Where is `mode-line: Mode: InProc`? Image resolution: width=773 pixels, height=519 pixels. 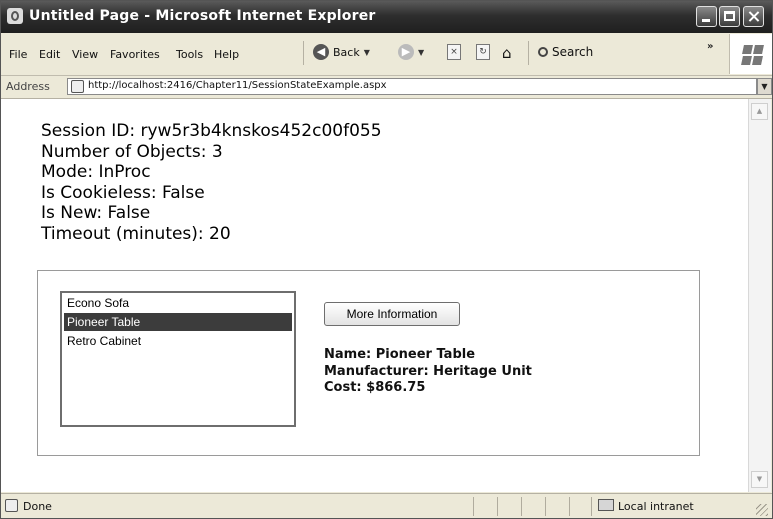 mode-line: Mode: InProc is located at coordinates (96, 172).